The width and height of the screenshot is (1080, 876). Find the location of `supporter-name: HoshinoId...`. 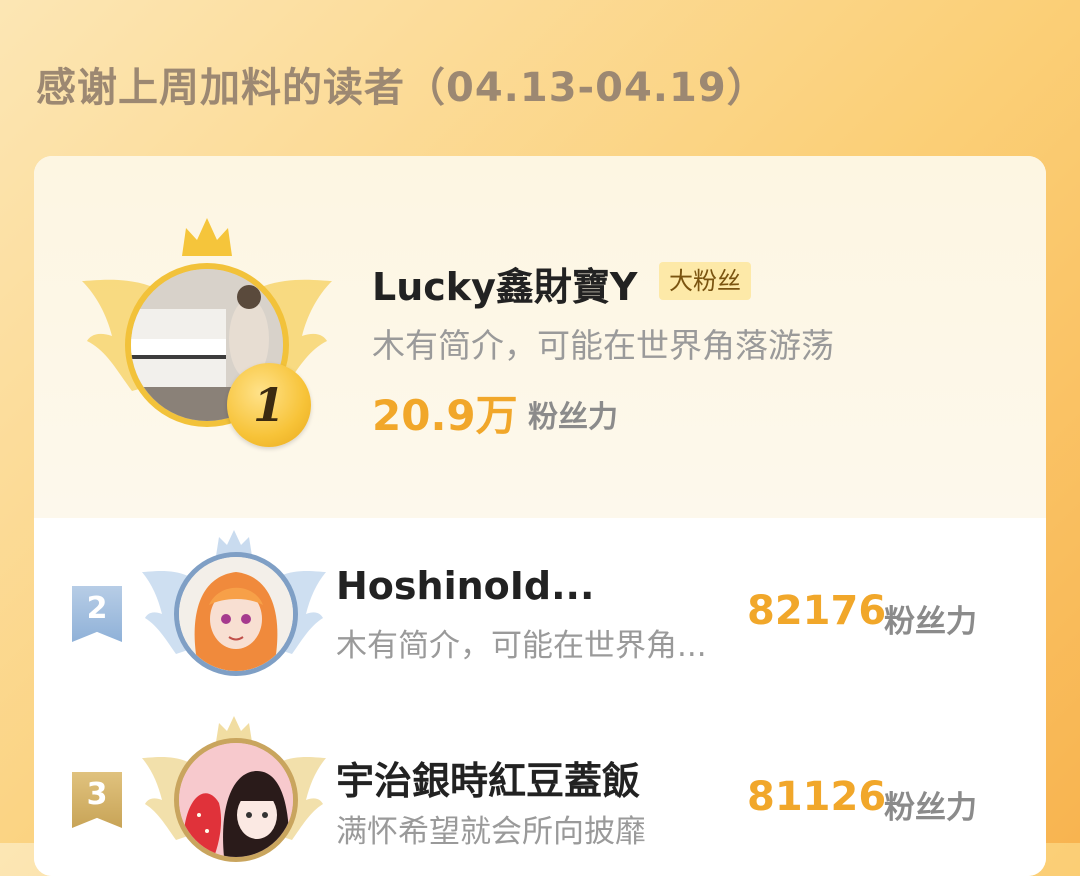

supporter-name: HoshinoId... is located at coordinates (465, 586).